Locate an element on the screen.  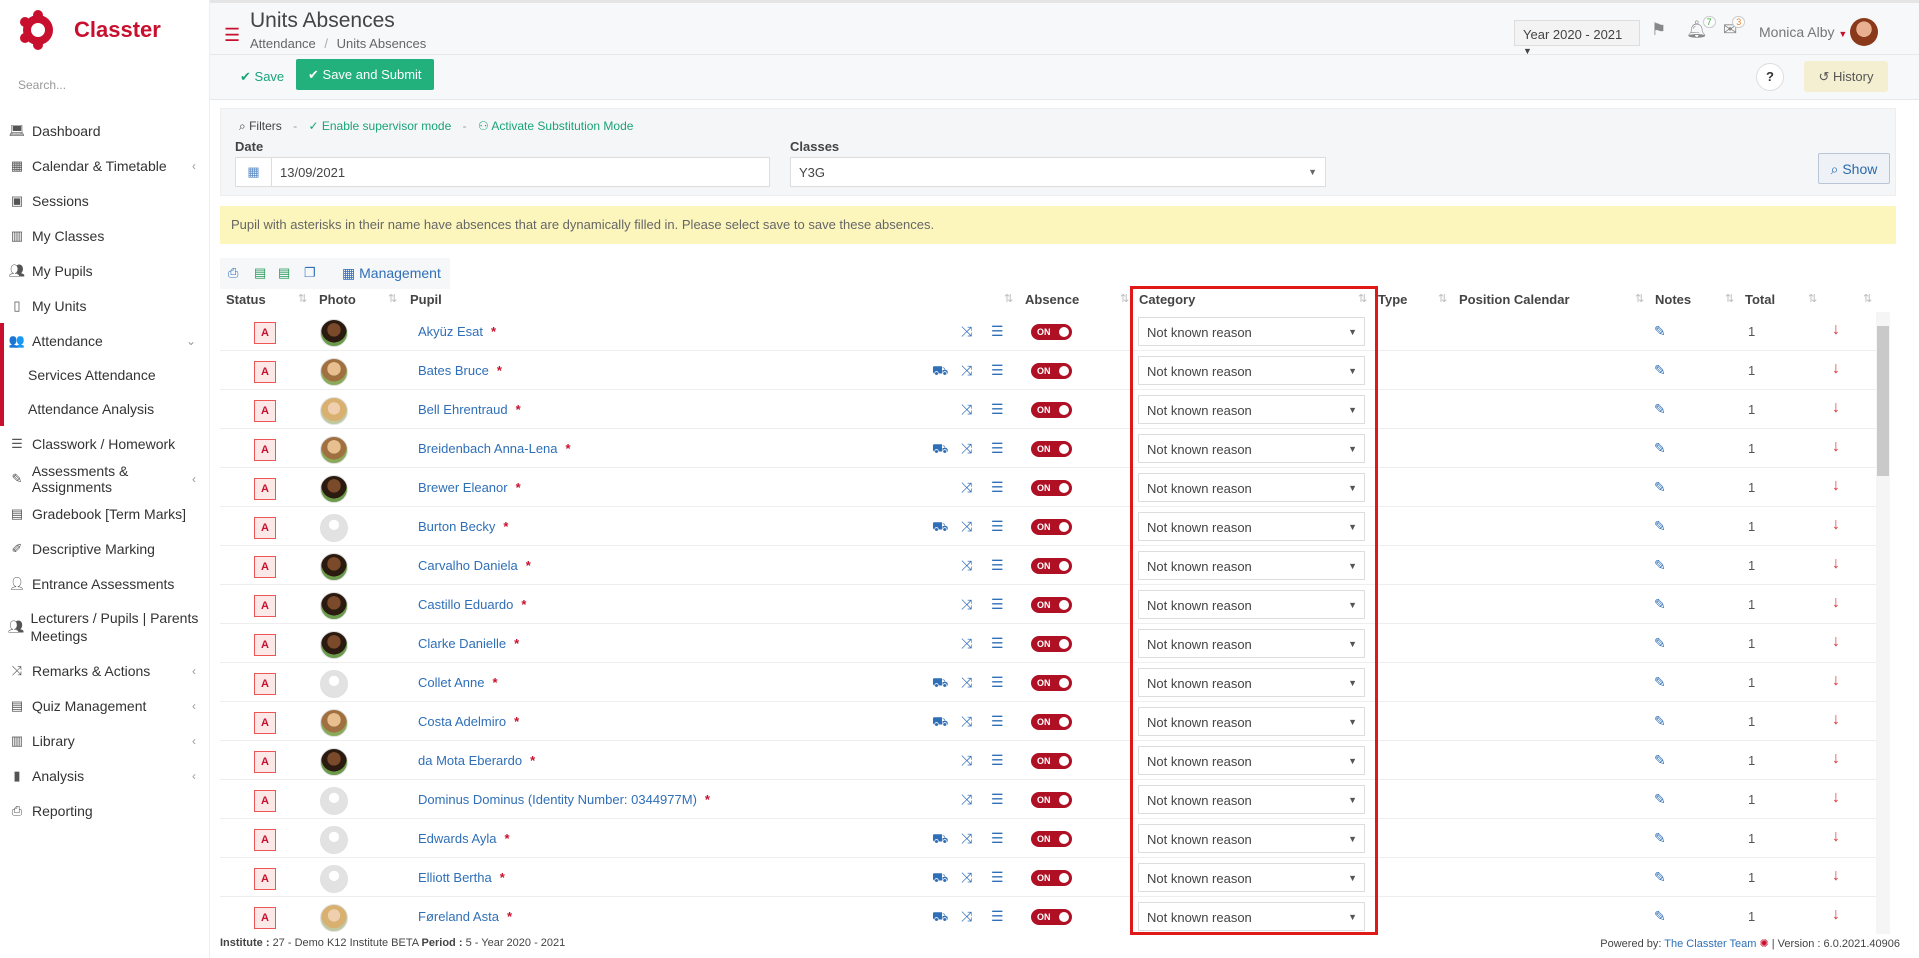
menu-toggle-icon: ☰ is located at coordinates (232, 35).